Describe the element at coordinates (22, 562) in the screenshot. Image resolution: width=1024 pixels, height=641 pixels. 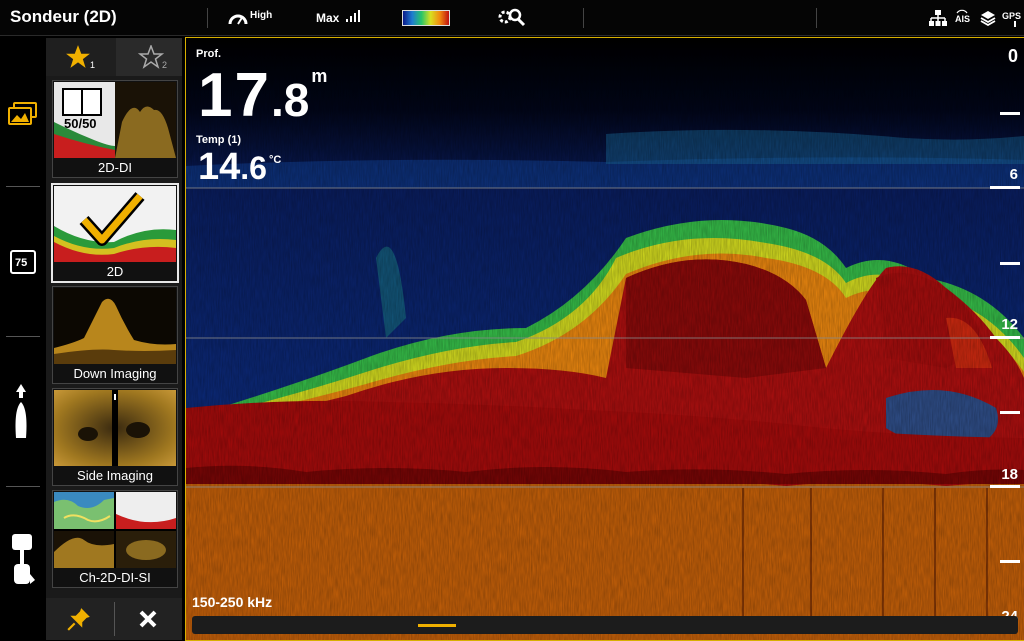
I see `trolling-motor-icon` at that location.